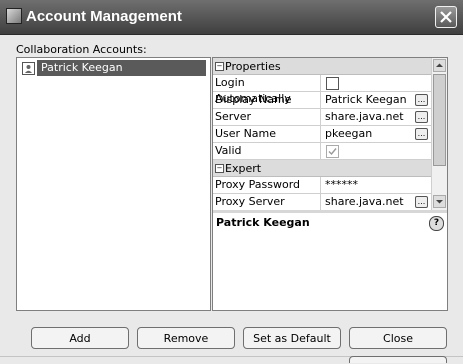 The height and width of the screenshot is (364, 463). I want to click on vertical-scrollbar, so click(439, 134).